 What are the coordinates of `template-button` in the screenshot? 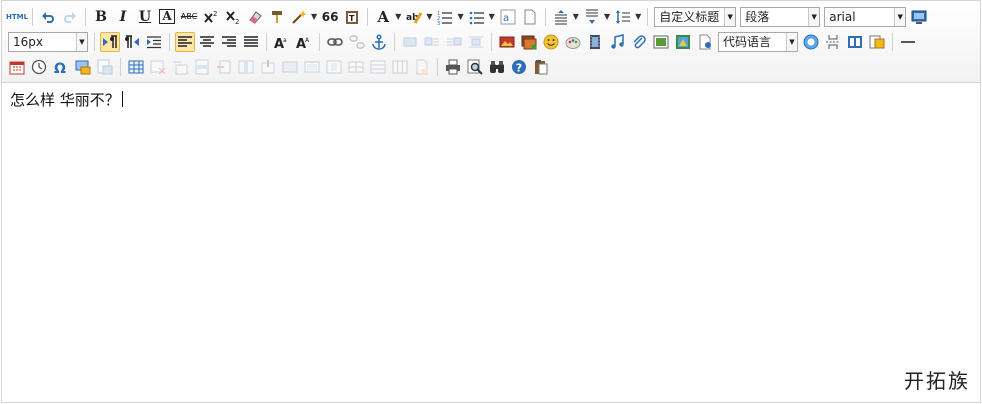 It's located at (855, 42).